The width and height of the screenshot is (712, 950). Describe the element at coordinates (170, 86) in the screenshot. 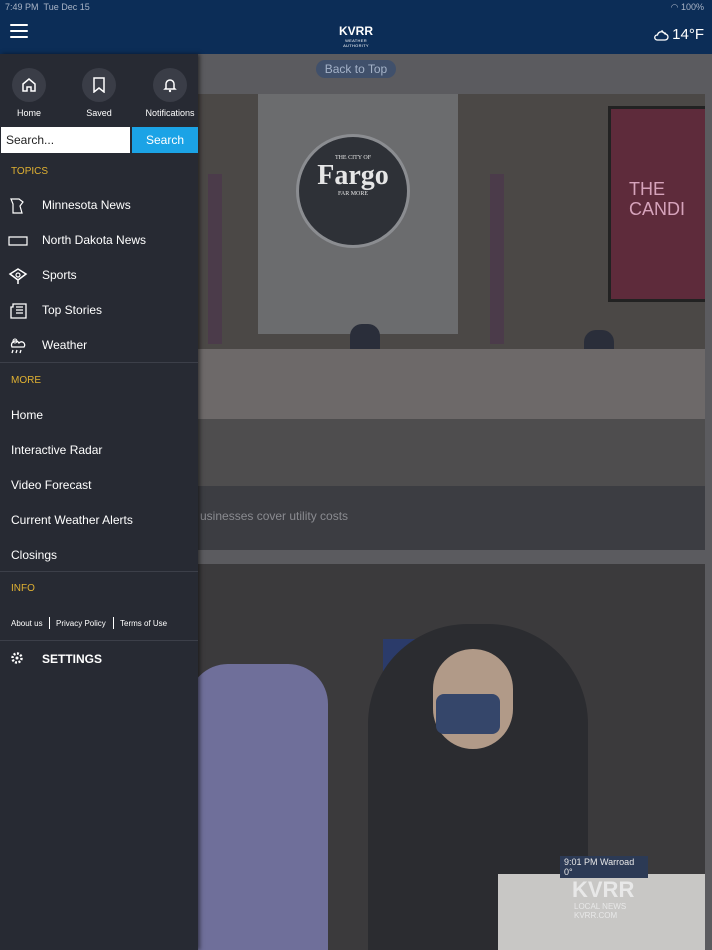

I see `bell-icon` at that location.